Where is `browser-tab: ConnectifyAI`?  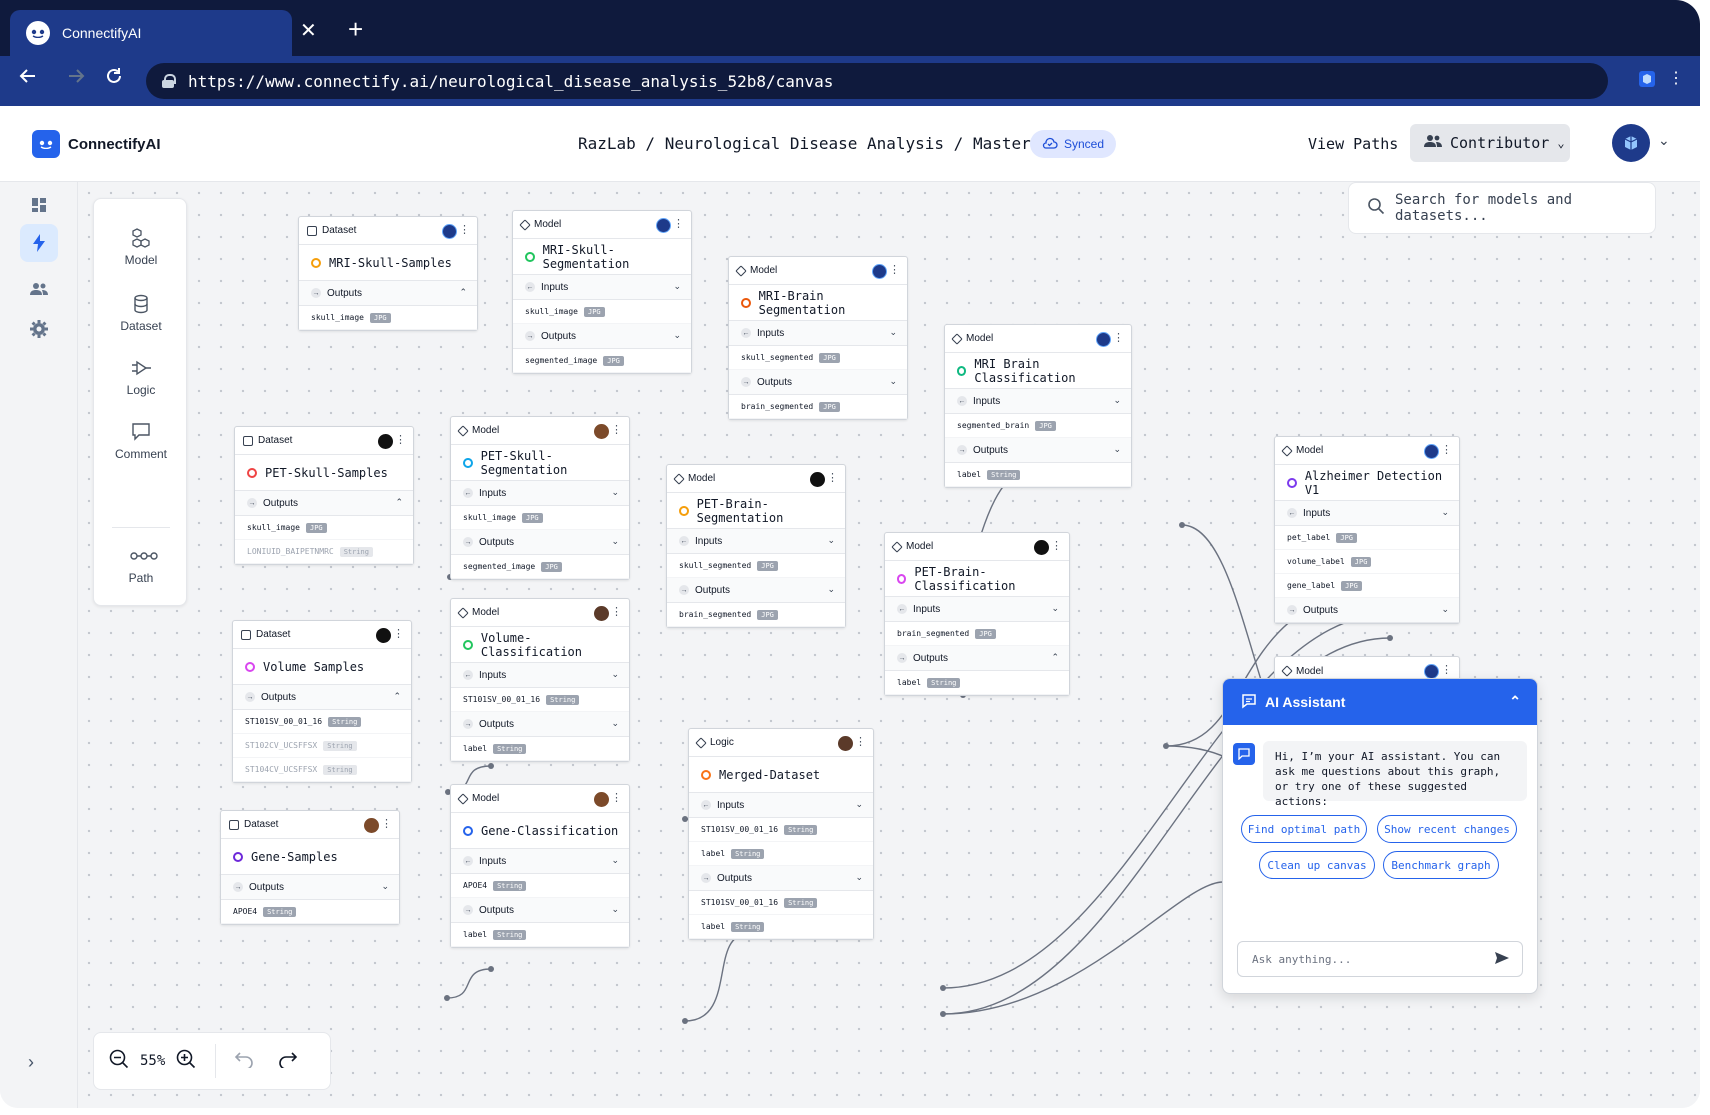
browser-tab: ConnectifyAI is located at coordinates (151, 33).